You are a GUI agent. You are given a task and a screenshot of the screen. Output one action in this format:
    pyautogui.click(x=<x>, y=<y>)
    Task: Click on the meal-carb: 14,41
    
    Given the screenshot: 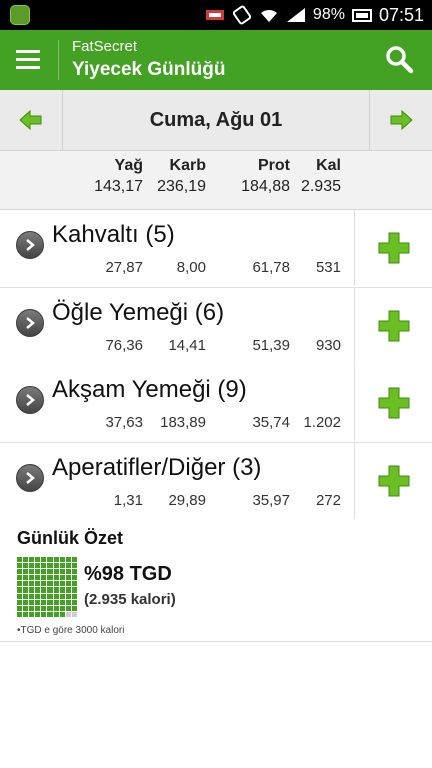 What is the action you would take?
    pyautogui.click(x=187, y=345)
    